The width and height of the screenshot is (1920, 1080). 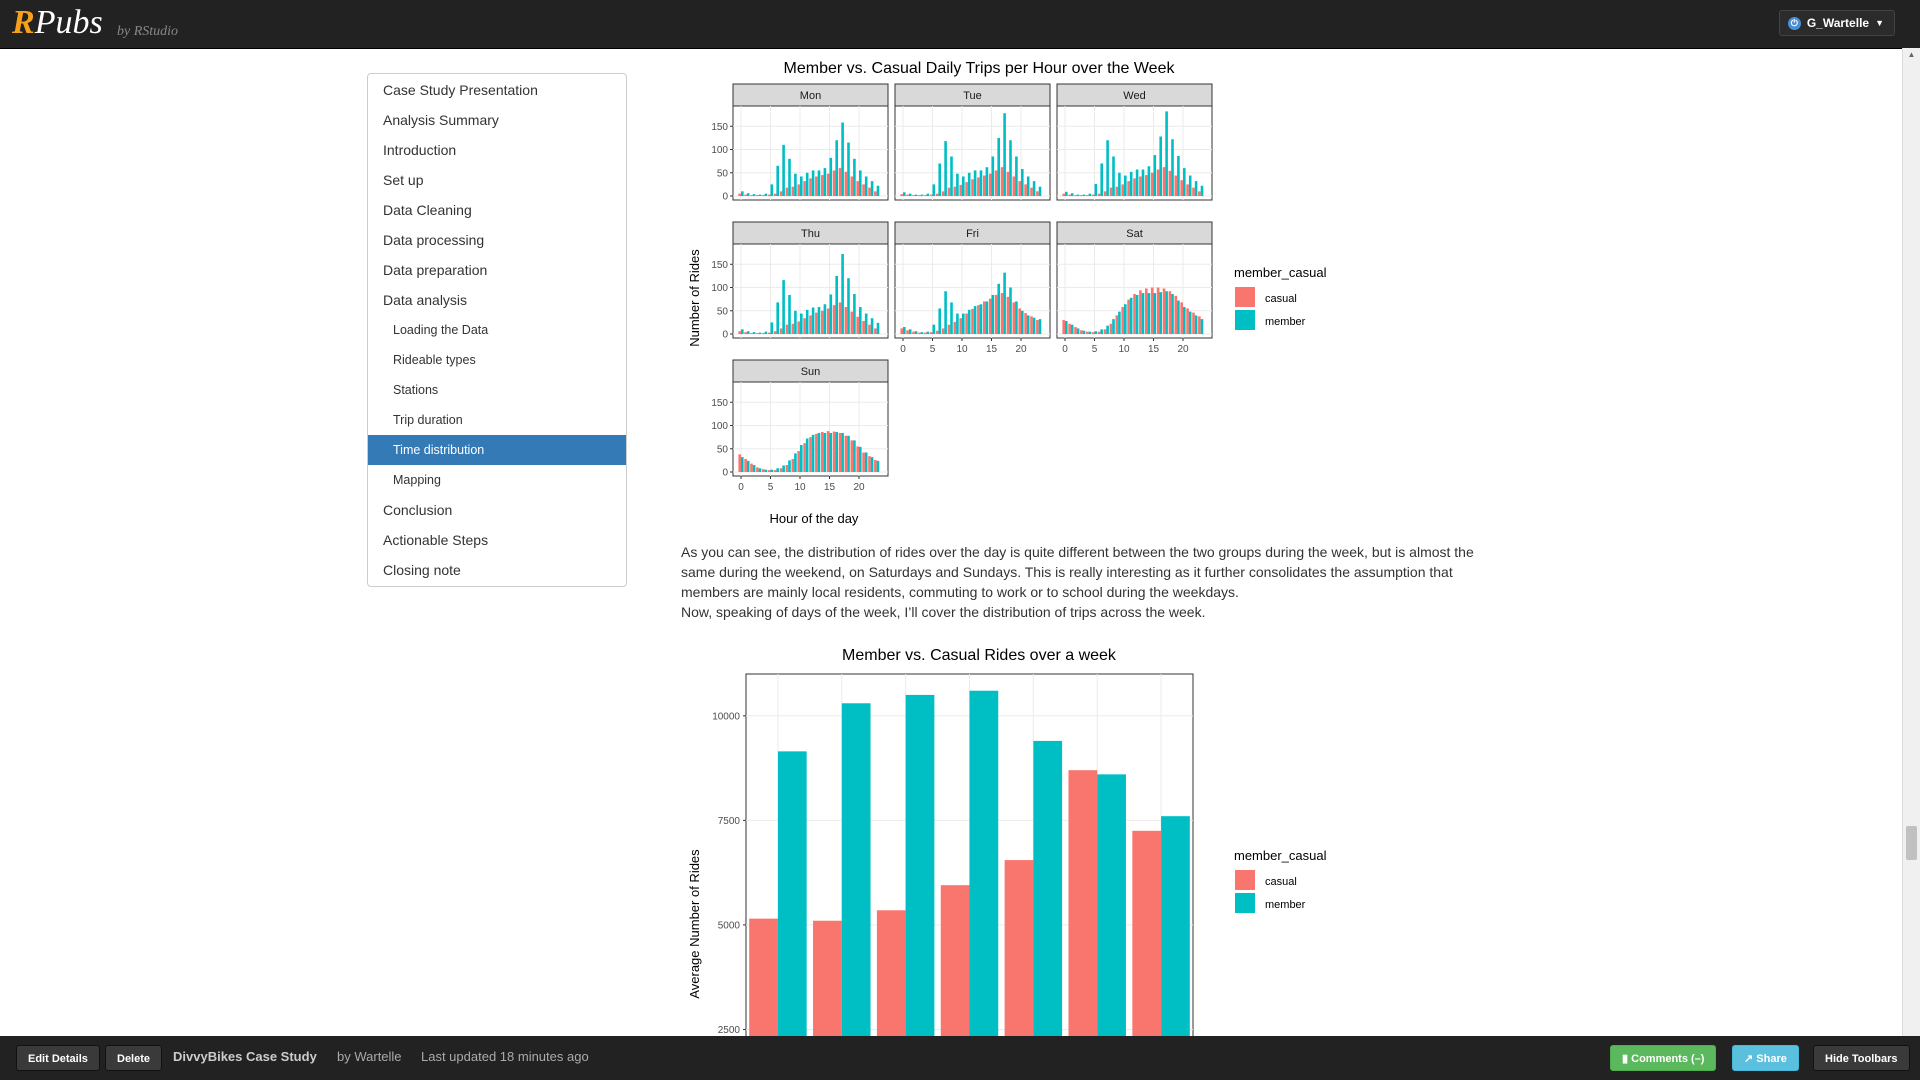 What do you see at coordinates (497, 540) in the screenshot?
I see `toc-item: Actionable Steps` at bounding box center [497, 540].